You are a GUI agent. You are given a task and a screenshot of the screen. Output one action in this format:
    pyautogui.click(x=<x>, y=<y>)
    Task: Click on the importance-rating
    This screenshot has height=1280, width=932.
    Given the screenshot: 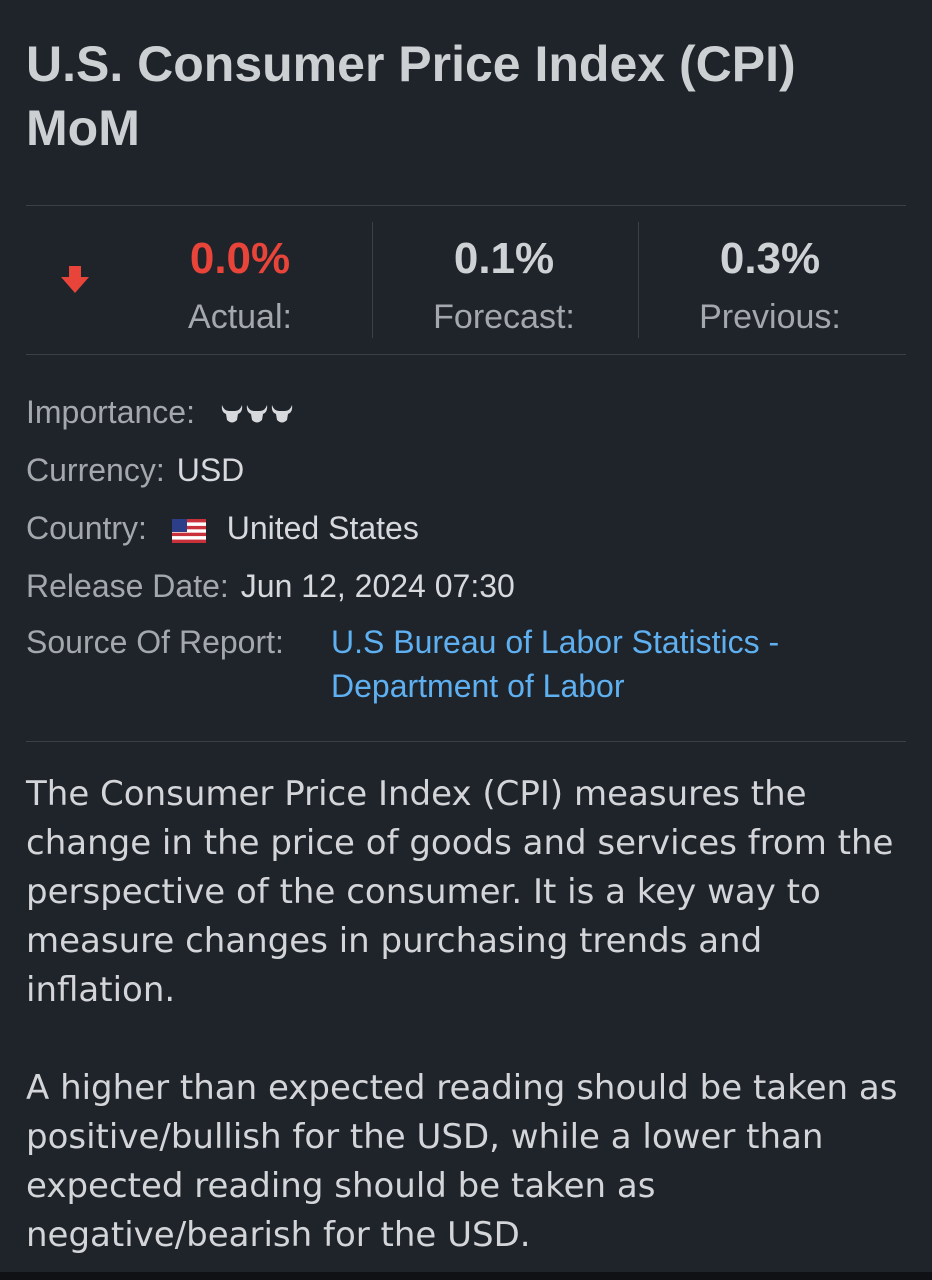 What is the action you would take?
    pyautogui.click(x=258, y=415)
    